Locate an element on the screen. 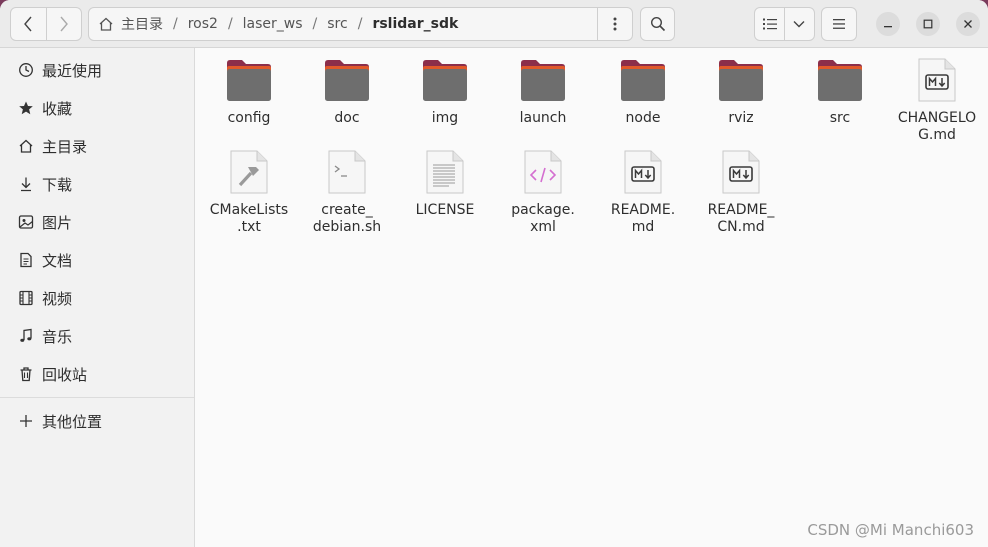 The height and width of the screenshot is (547, 988). file-name: LICENSE is located at coordinates (445, 210).